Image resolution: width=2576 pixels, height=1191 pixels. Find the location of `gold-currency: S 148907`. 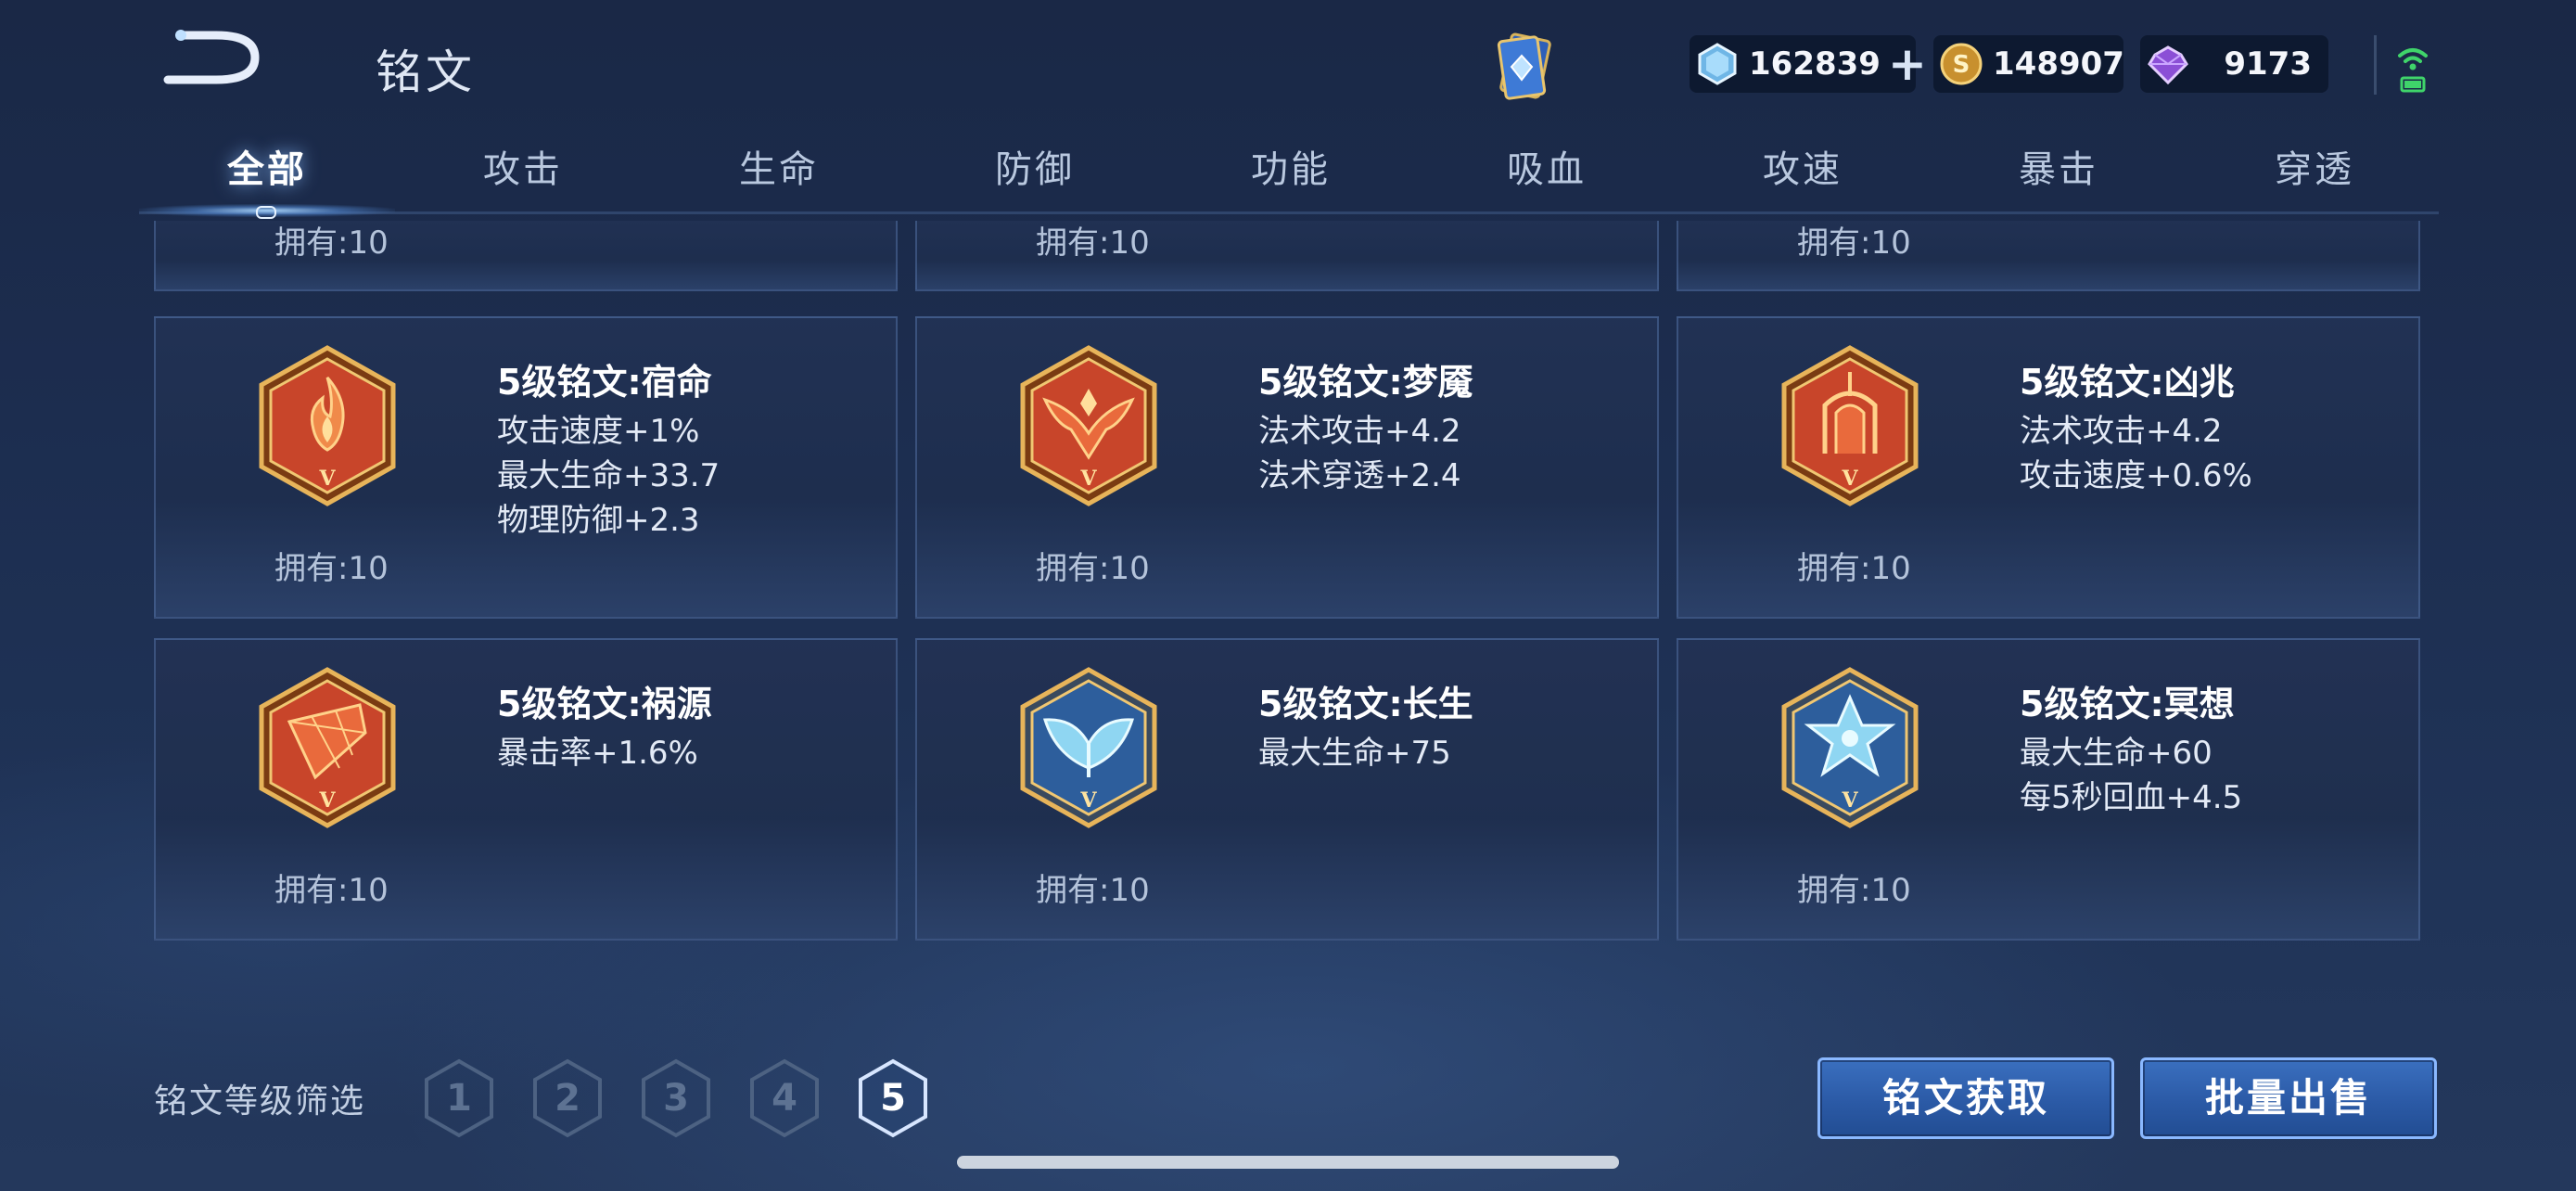

gold-currency: S 148907 is located at coordinates (2029, 64).